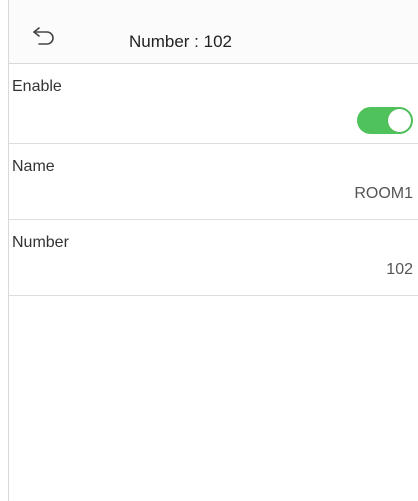 The image size is (418, 501). I want to click on name-label: Name, so click(33, 166).